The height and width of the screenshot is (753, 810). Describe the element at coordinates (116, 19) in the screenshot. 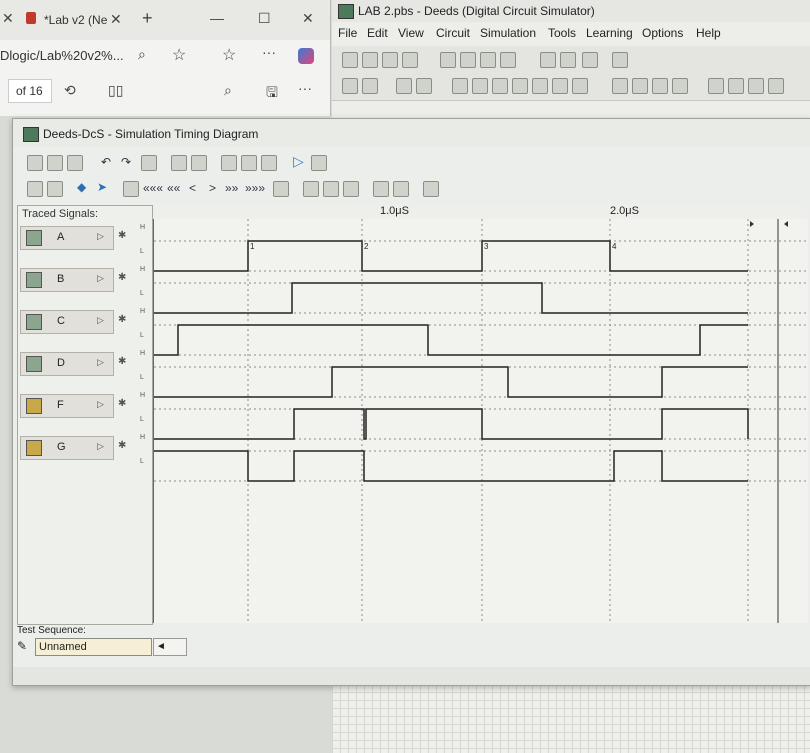

I see `tab-close-icon: ✕` at that location.